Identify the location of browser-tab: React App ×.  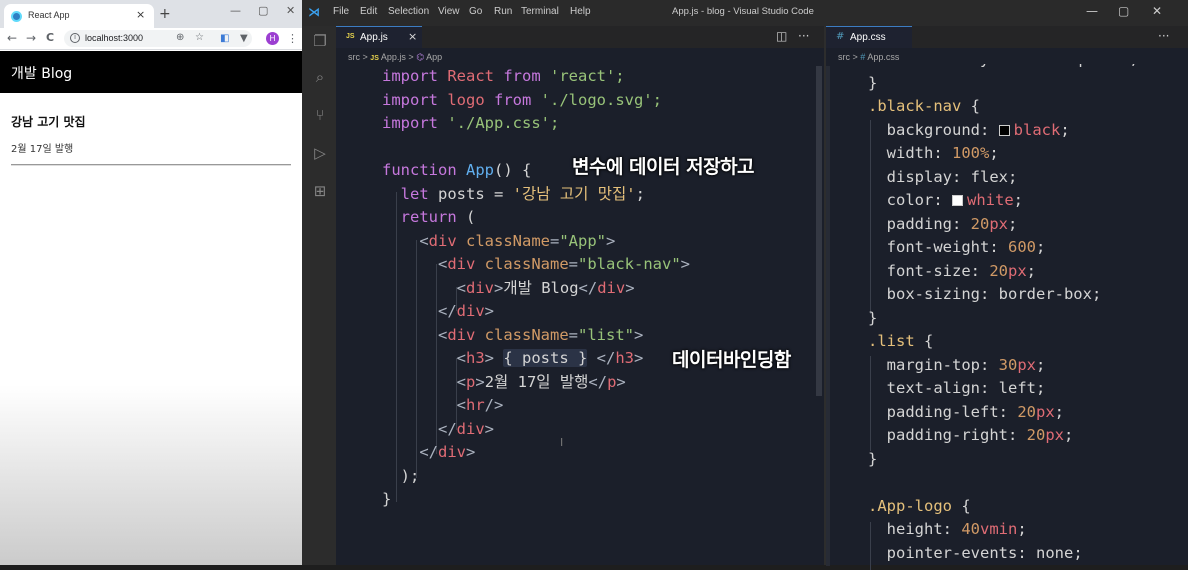
(79, 16).